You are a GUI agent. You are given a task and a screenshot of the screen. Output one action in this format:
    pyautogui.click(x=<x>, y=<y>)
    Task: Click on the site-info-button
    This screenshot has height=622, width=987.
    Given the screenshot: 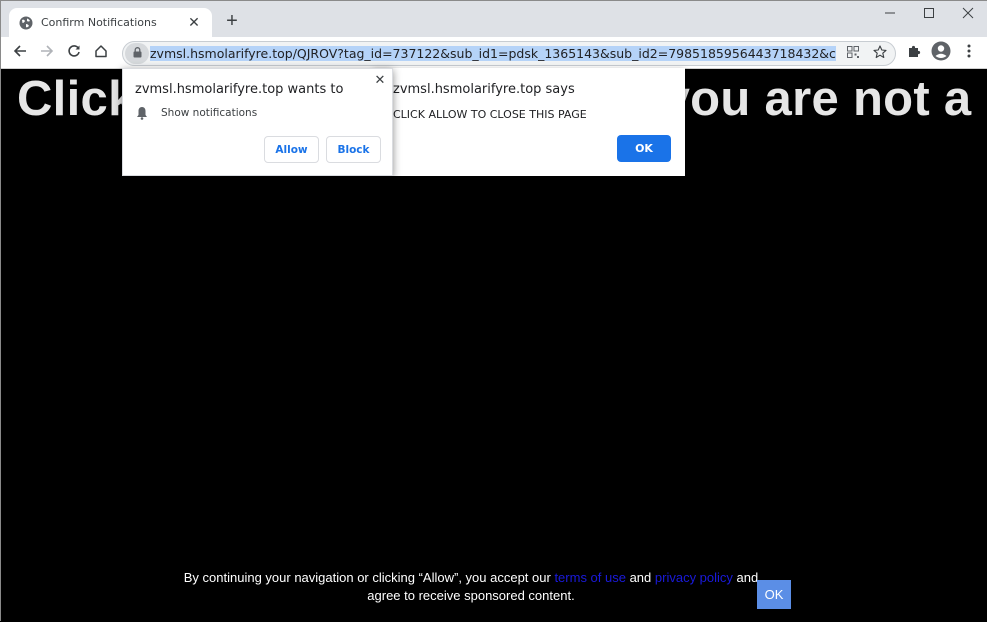 What is the action you would take?
    pyautogui.click(x=137, y=53)
    